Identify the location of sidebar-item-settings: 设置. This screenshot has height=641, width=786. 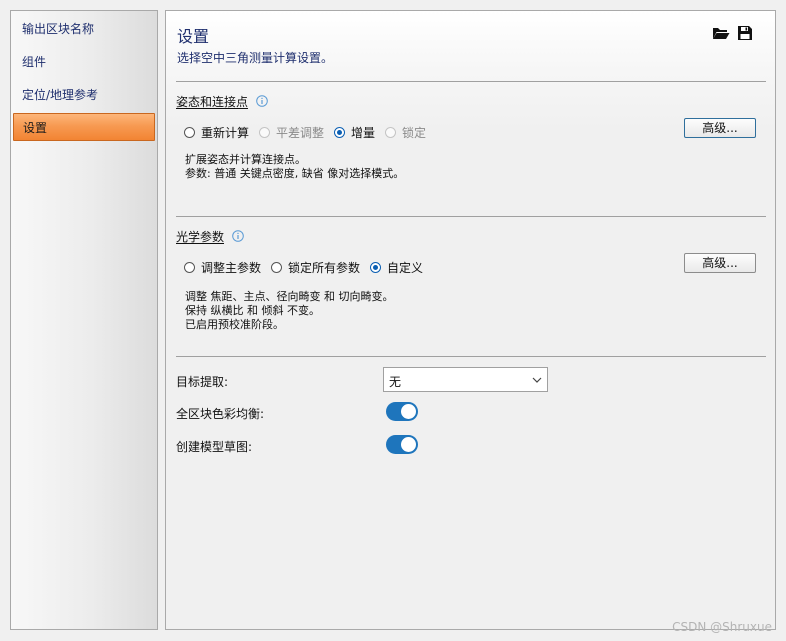
(84, 127).